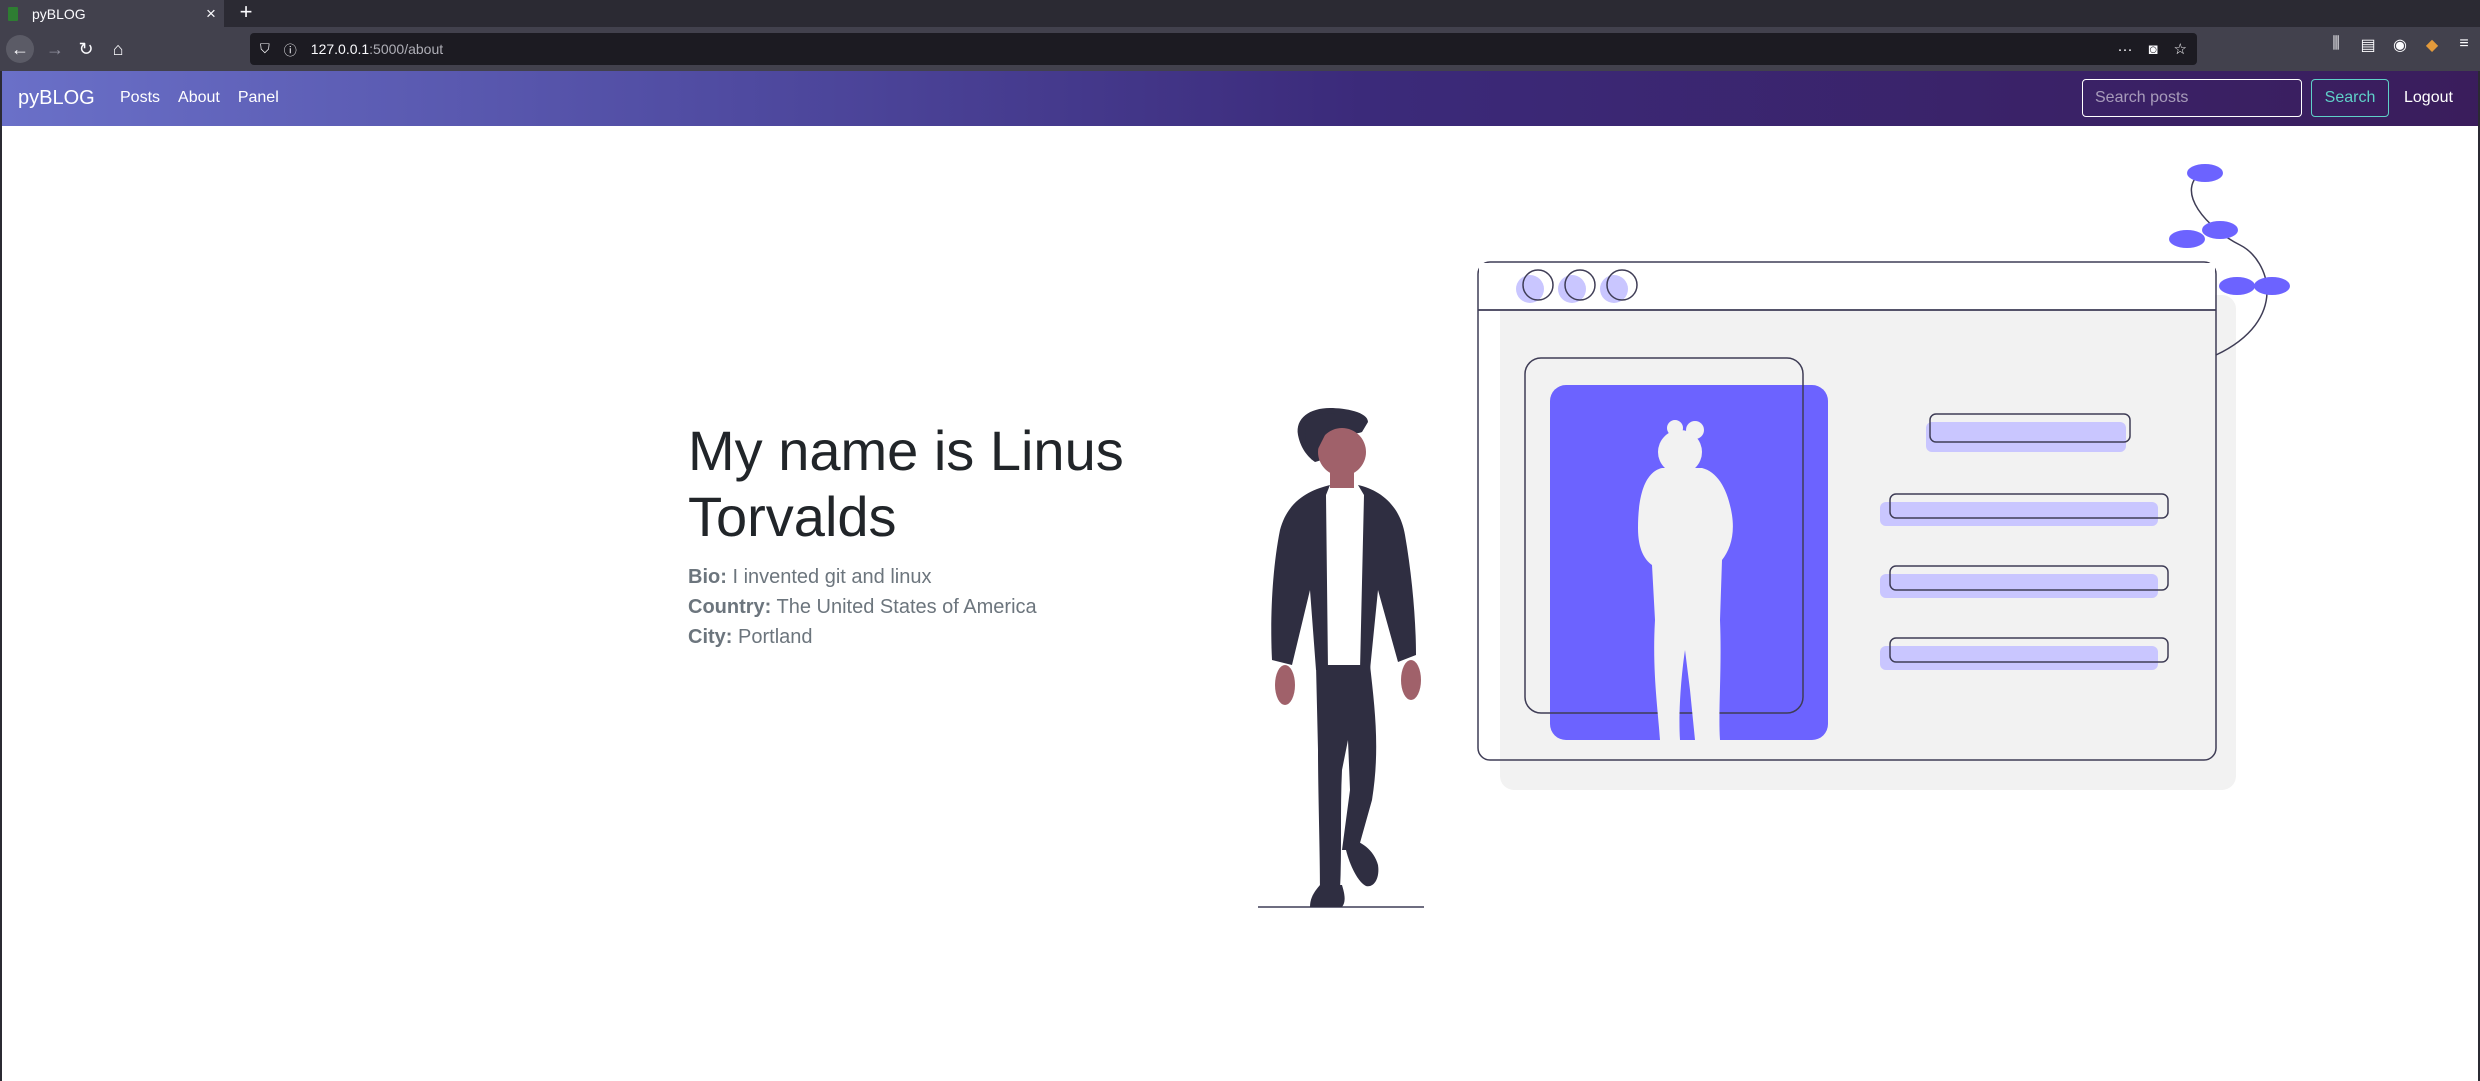  Describe the element at coordinates (832, 577) in the screenshot. I see `bio-value: I invented git and linux` at that location.